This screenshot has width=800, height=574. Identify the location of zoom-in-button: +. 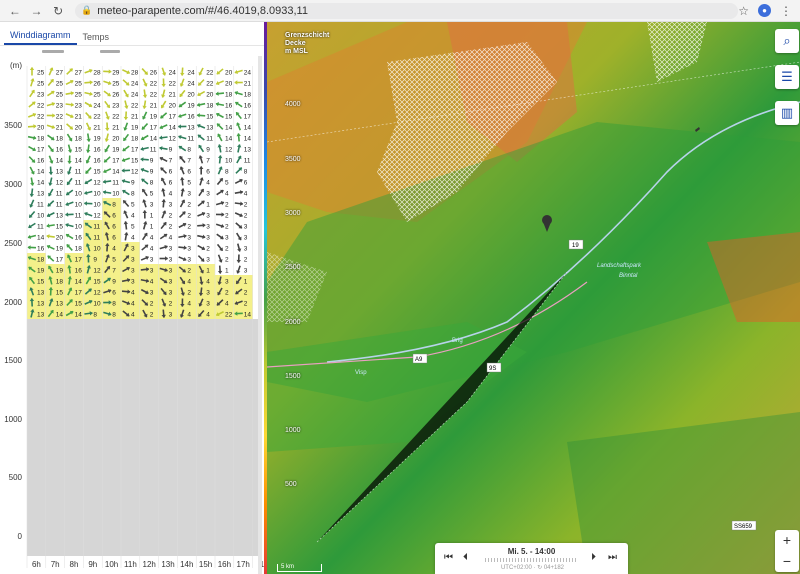
(787, 540).